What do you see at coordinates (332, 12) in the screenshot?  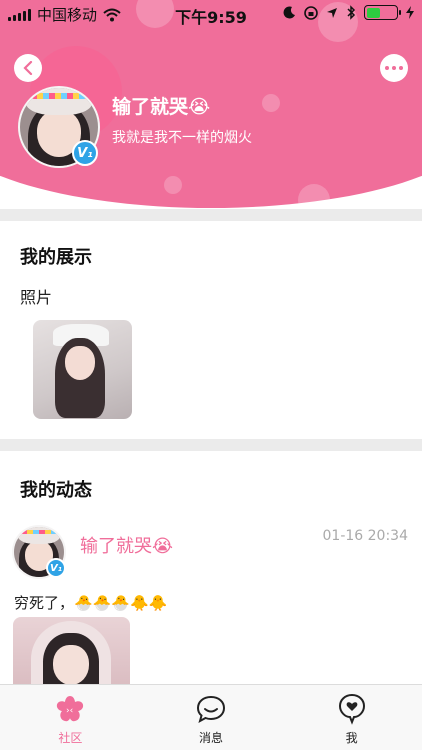 I see `location-icon` at bounding box center [332, 12].